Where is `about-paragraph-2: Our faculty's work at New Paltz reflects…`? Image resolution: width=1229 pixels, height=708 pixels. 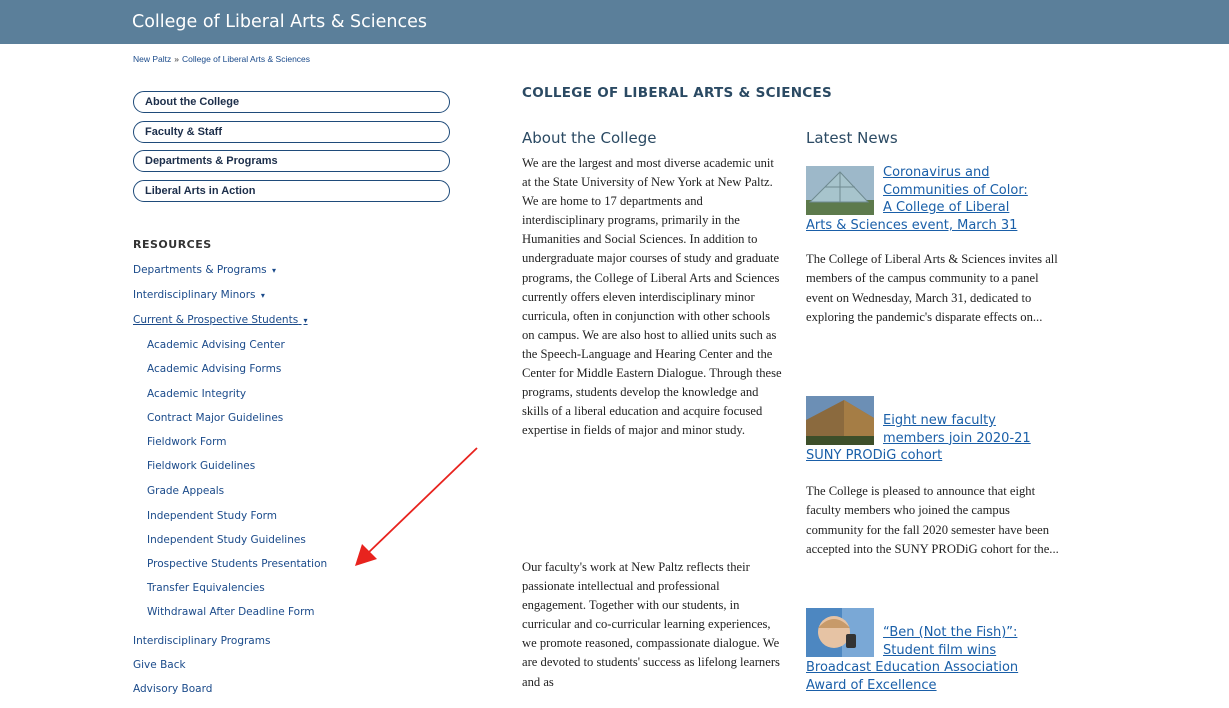 about-paragraph-2: Our faculty's work at New Paltz reflects… is located at coordinates (651, 624).